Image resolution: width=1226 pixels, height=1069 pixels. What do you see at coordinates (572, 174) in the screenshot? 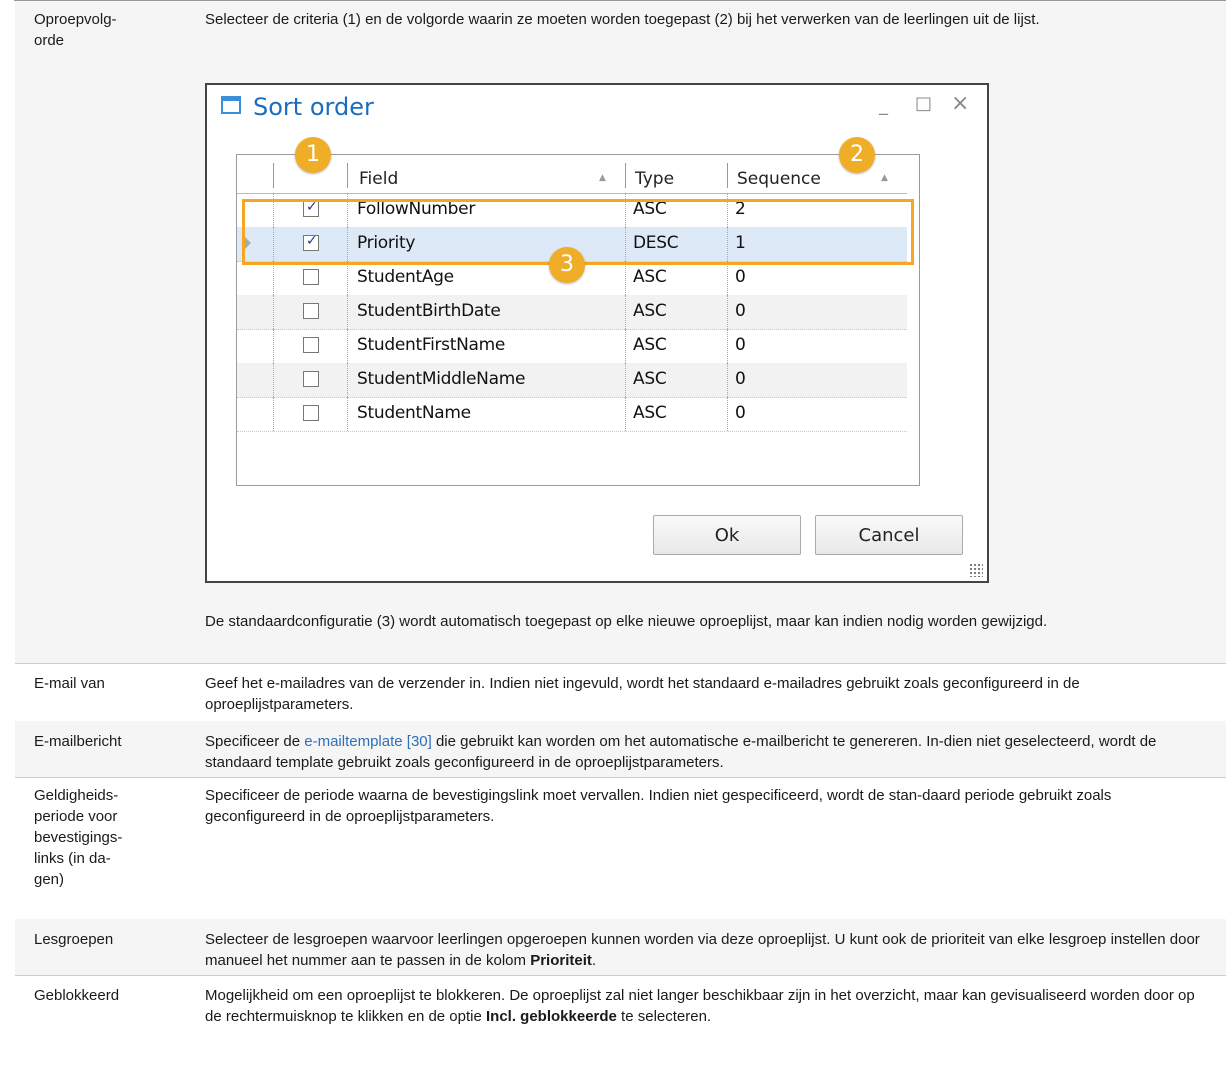
I see `grid-header: Field ▲ Type Sequence ▲` at bounding box center [572, 174].